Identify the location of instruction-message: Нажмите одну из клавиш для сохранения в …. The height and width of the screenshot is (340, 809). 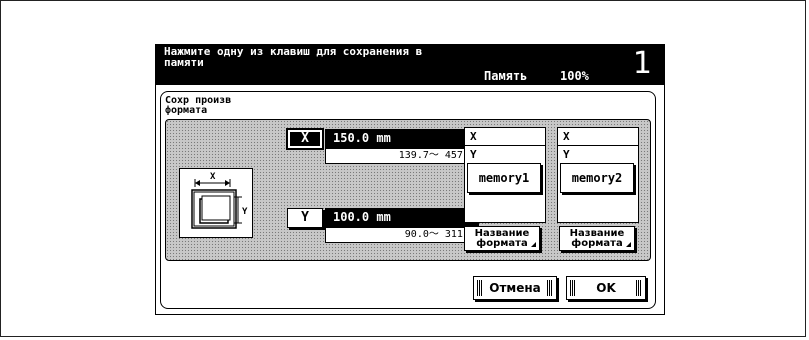
(293, 57).